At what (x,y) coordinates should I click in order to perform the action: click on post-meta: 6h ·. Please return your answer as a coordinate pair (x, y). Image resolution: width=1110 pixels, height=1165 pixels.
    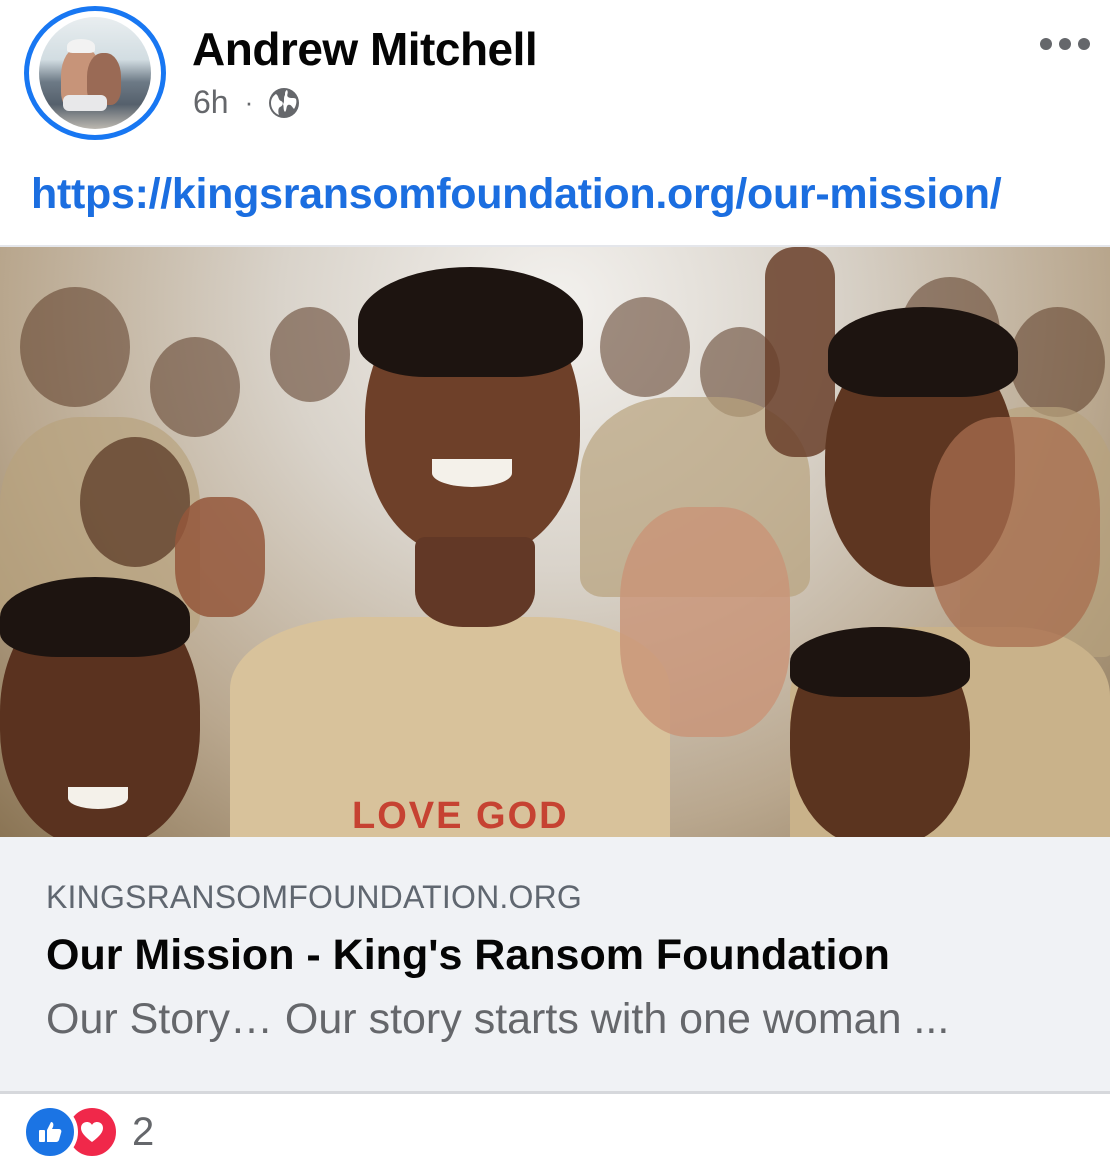
    Looking at the image, I should click on (247, 102).